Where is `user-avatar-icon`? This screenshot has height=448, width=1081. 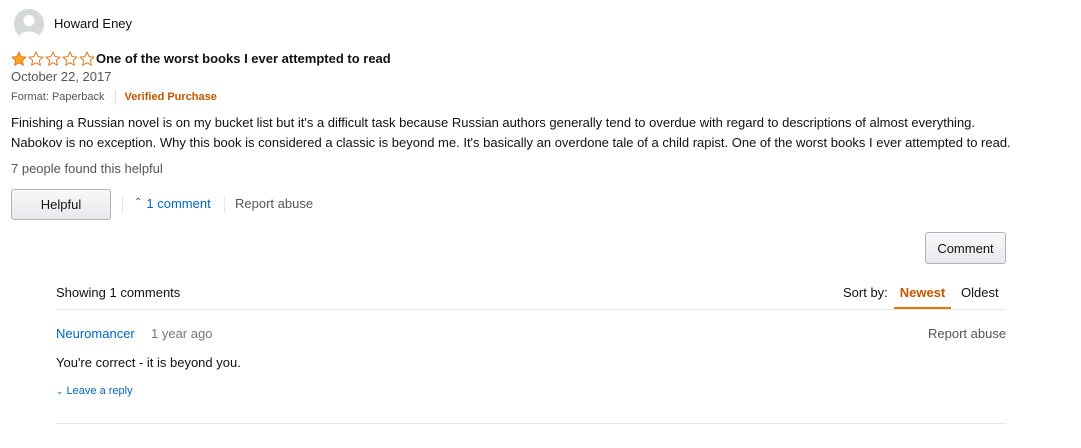 user-avatar-icon is located at coordinates (29, 24).